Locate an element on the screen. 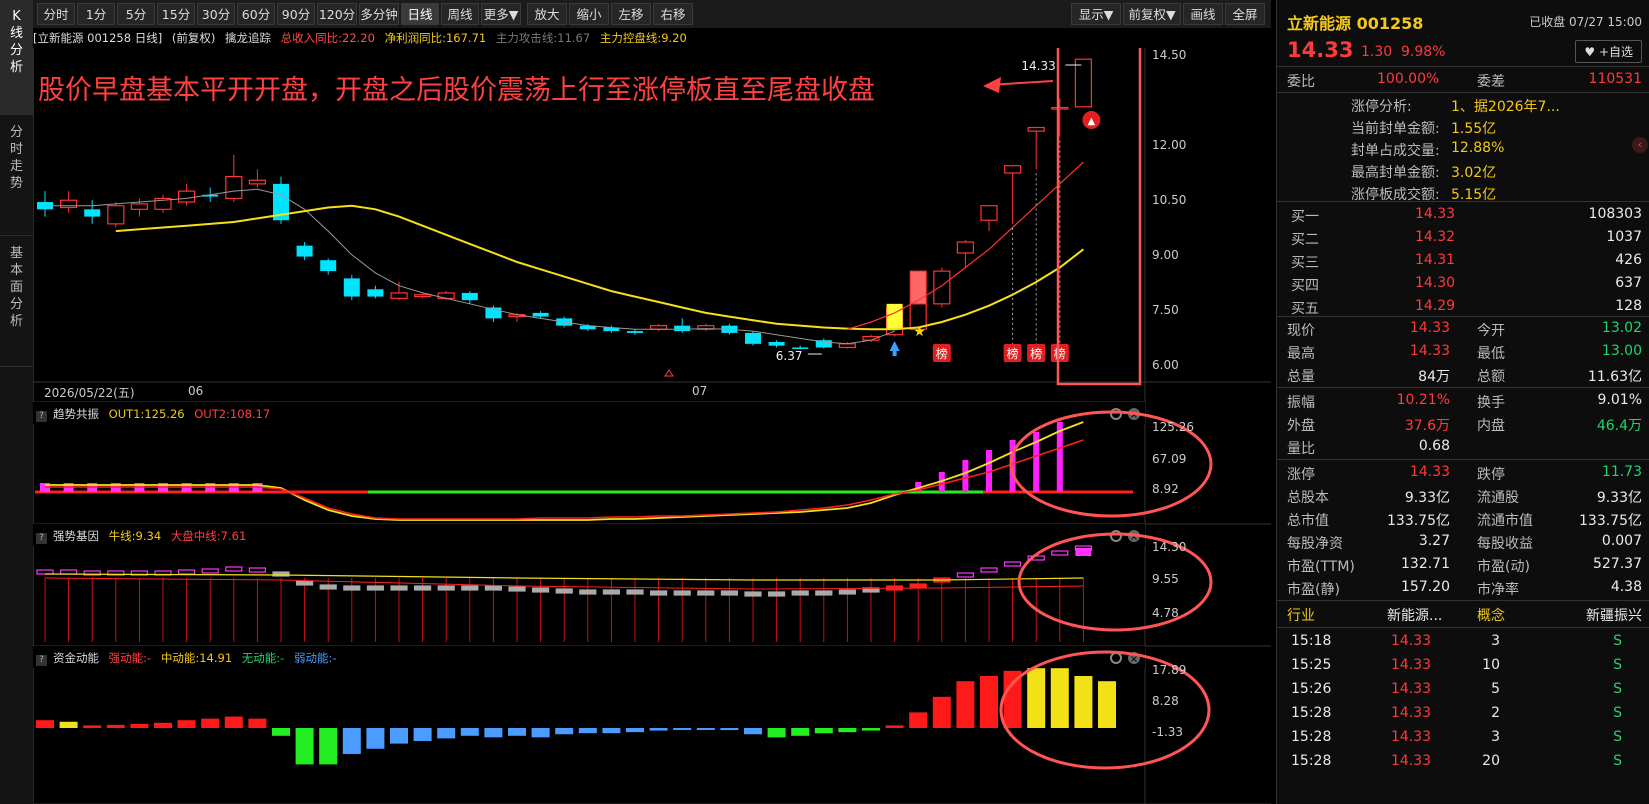 The width and height of the screenshot is (1649, 804). resonance-bar is located at coordinates (965, 476).